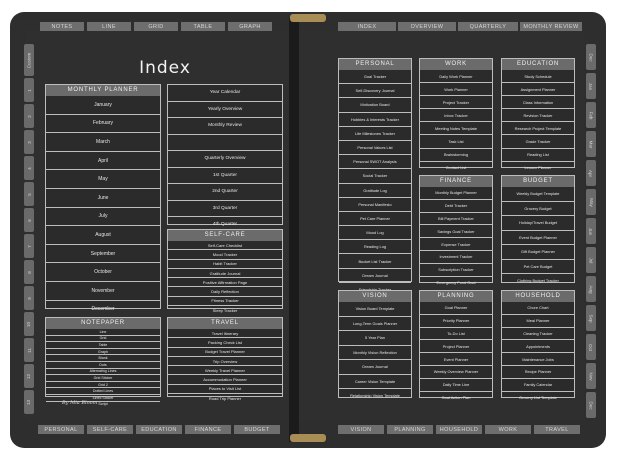 The image size is (619, 458). What do you see at coordinates (225, 380) in the screenshot?
I see `list-item: Accommodation Planner` at bounding box center [225, 380].